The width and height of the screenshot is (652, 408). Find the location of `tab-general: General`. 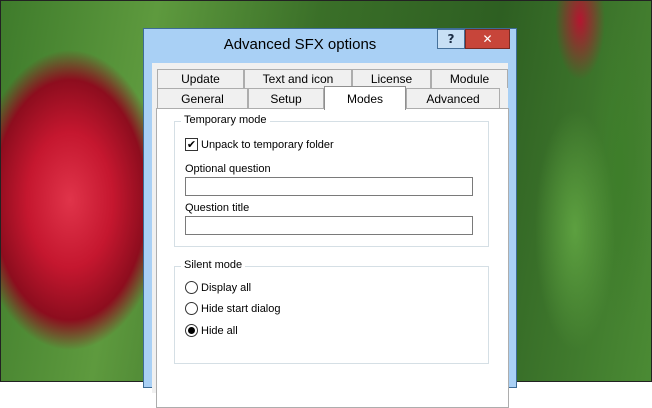

tab-general: General is located at coordinates (202, 98).